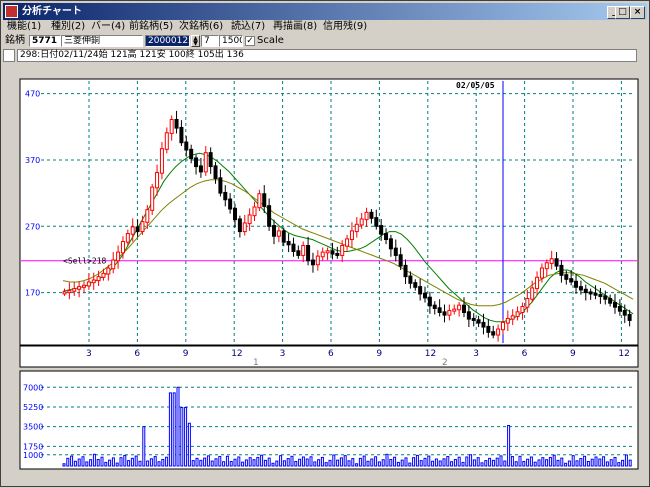 Image resolution: width=650 pixels, height=488 pixels. I want to click on year-label: 2, so click(445, 363).